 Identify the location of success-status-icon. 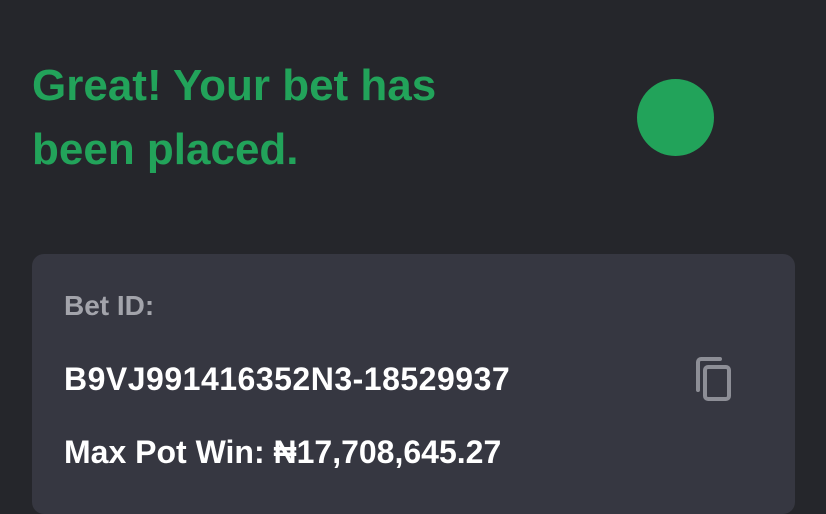
(675, 117).